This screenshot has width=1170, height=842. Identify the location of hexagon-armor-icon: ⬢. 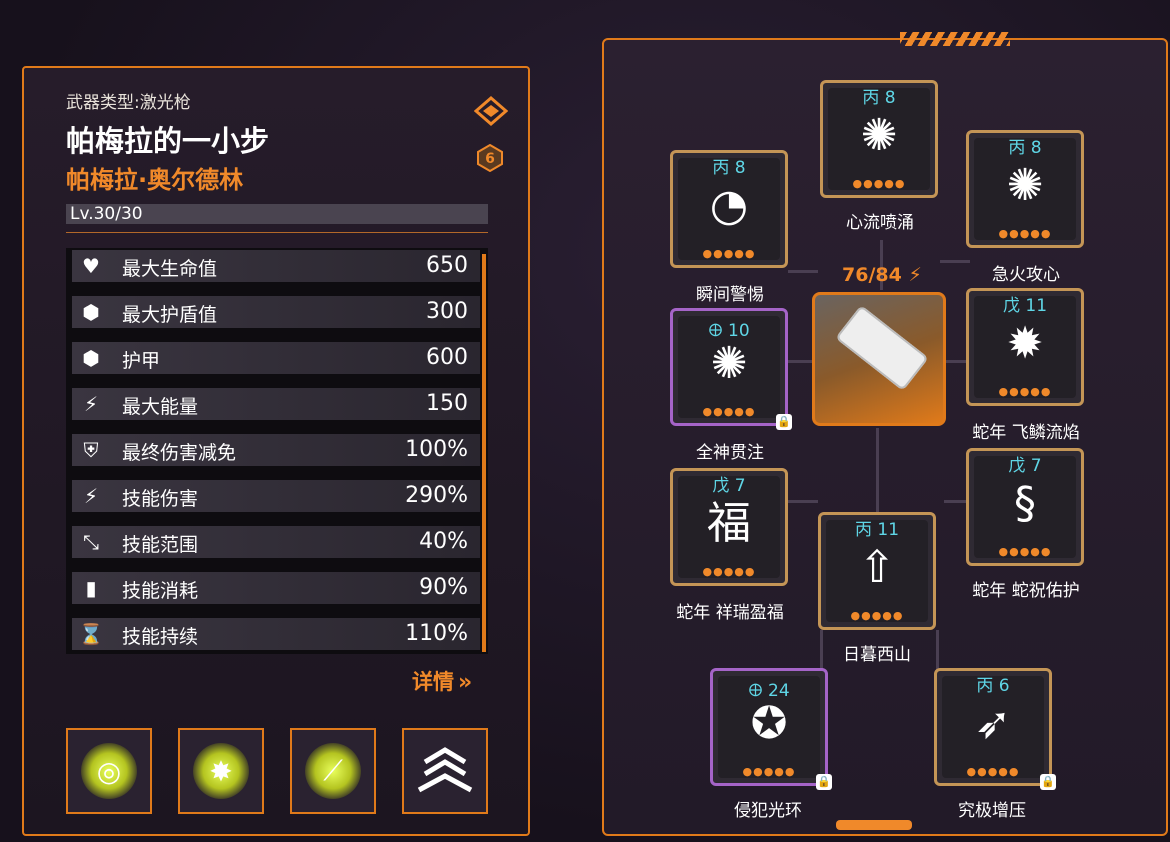
(91, 358).